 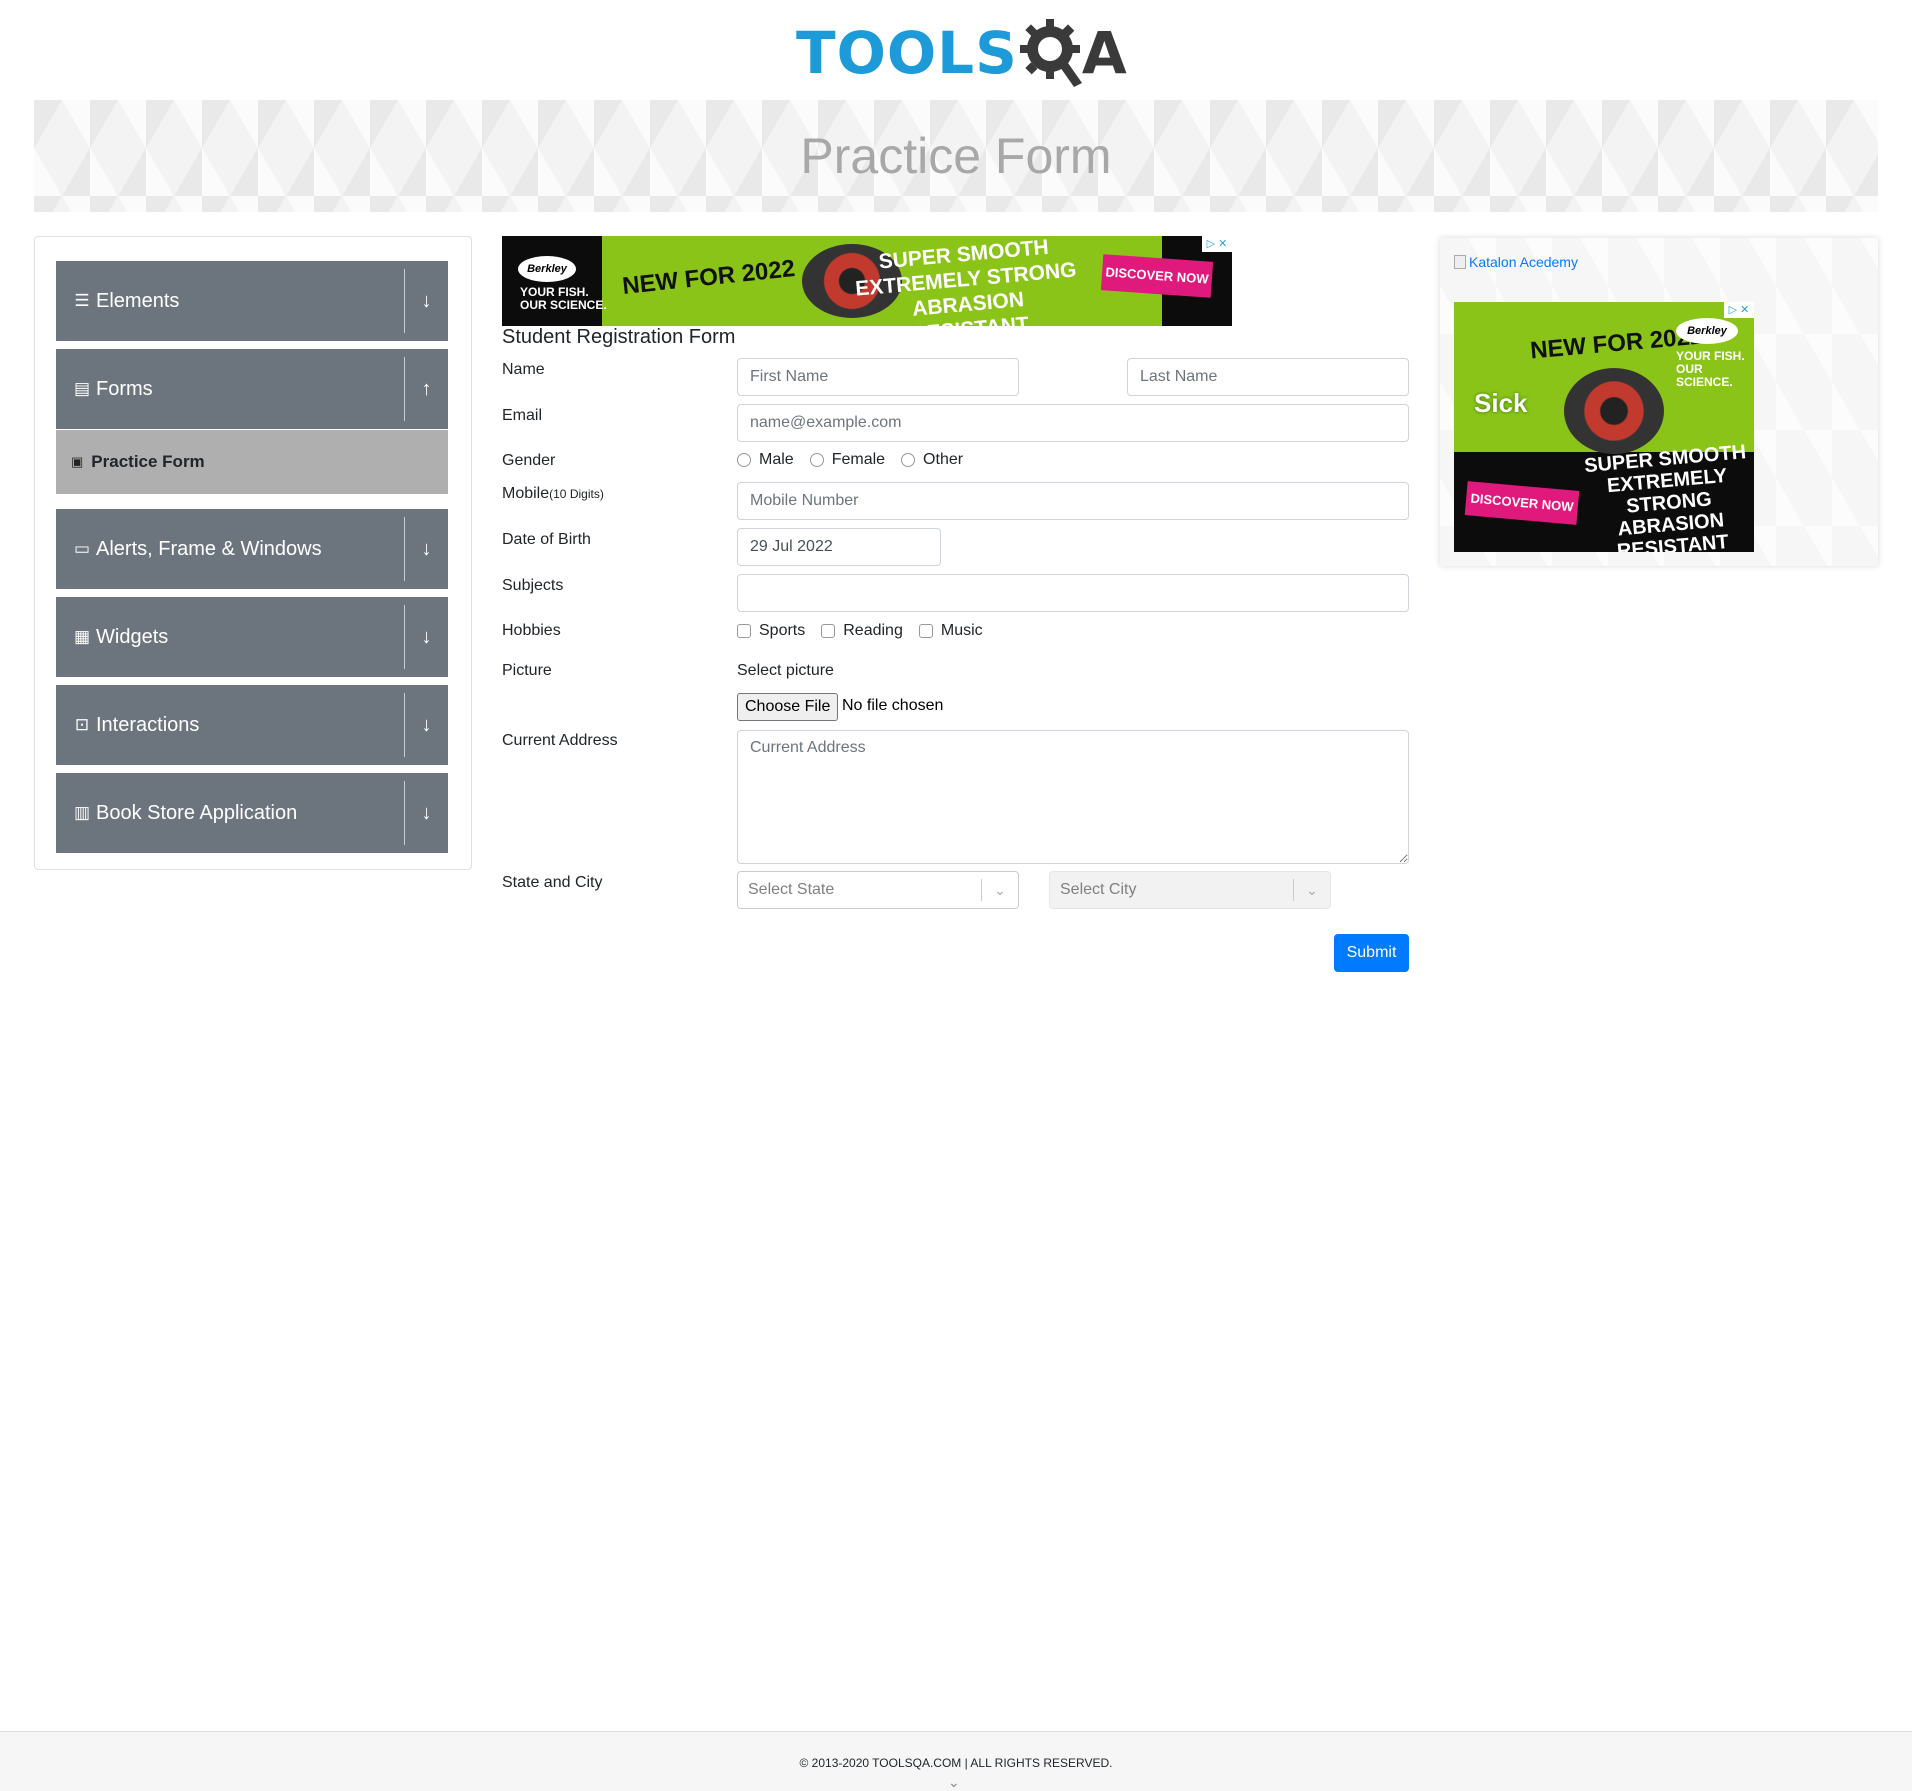 I want to click on sidebar-item-practice-form: ▣ Practice Form, so click(x=252, y=462).